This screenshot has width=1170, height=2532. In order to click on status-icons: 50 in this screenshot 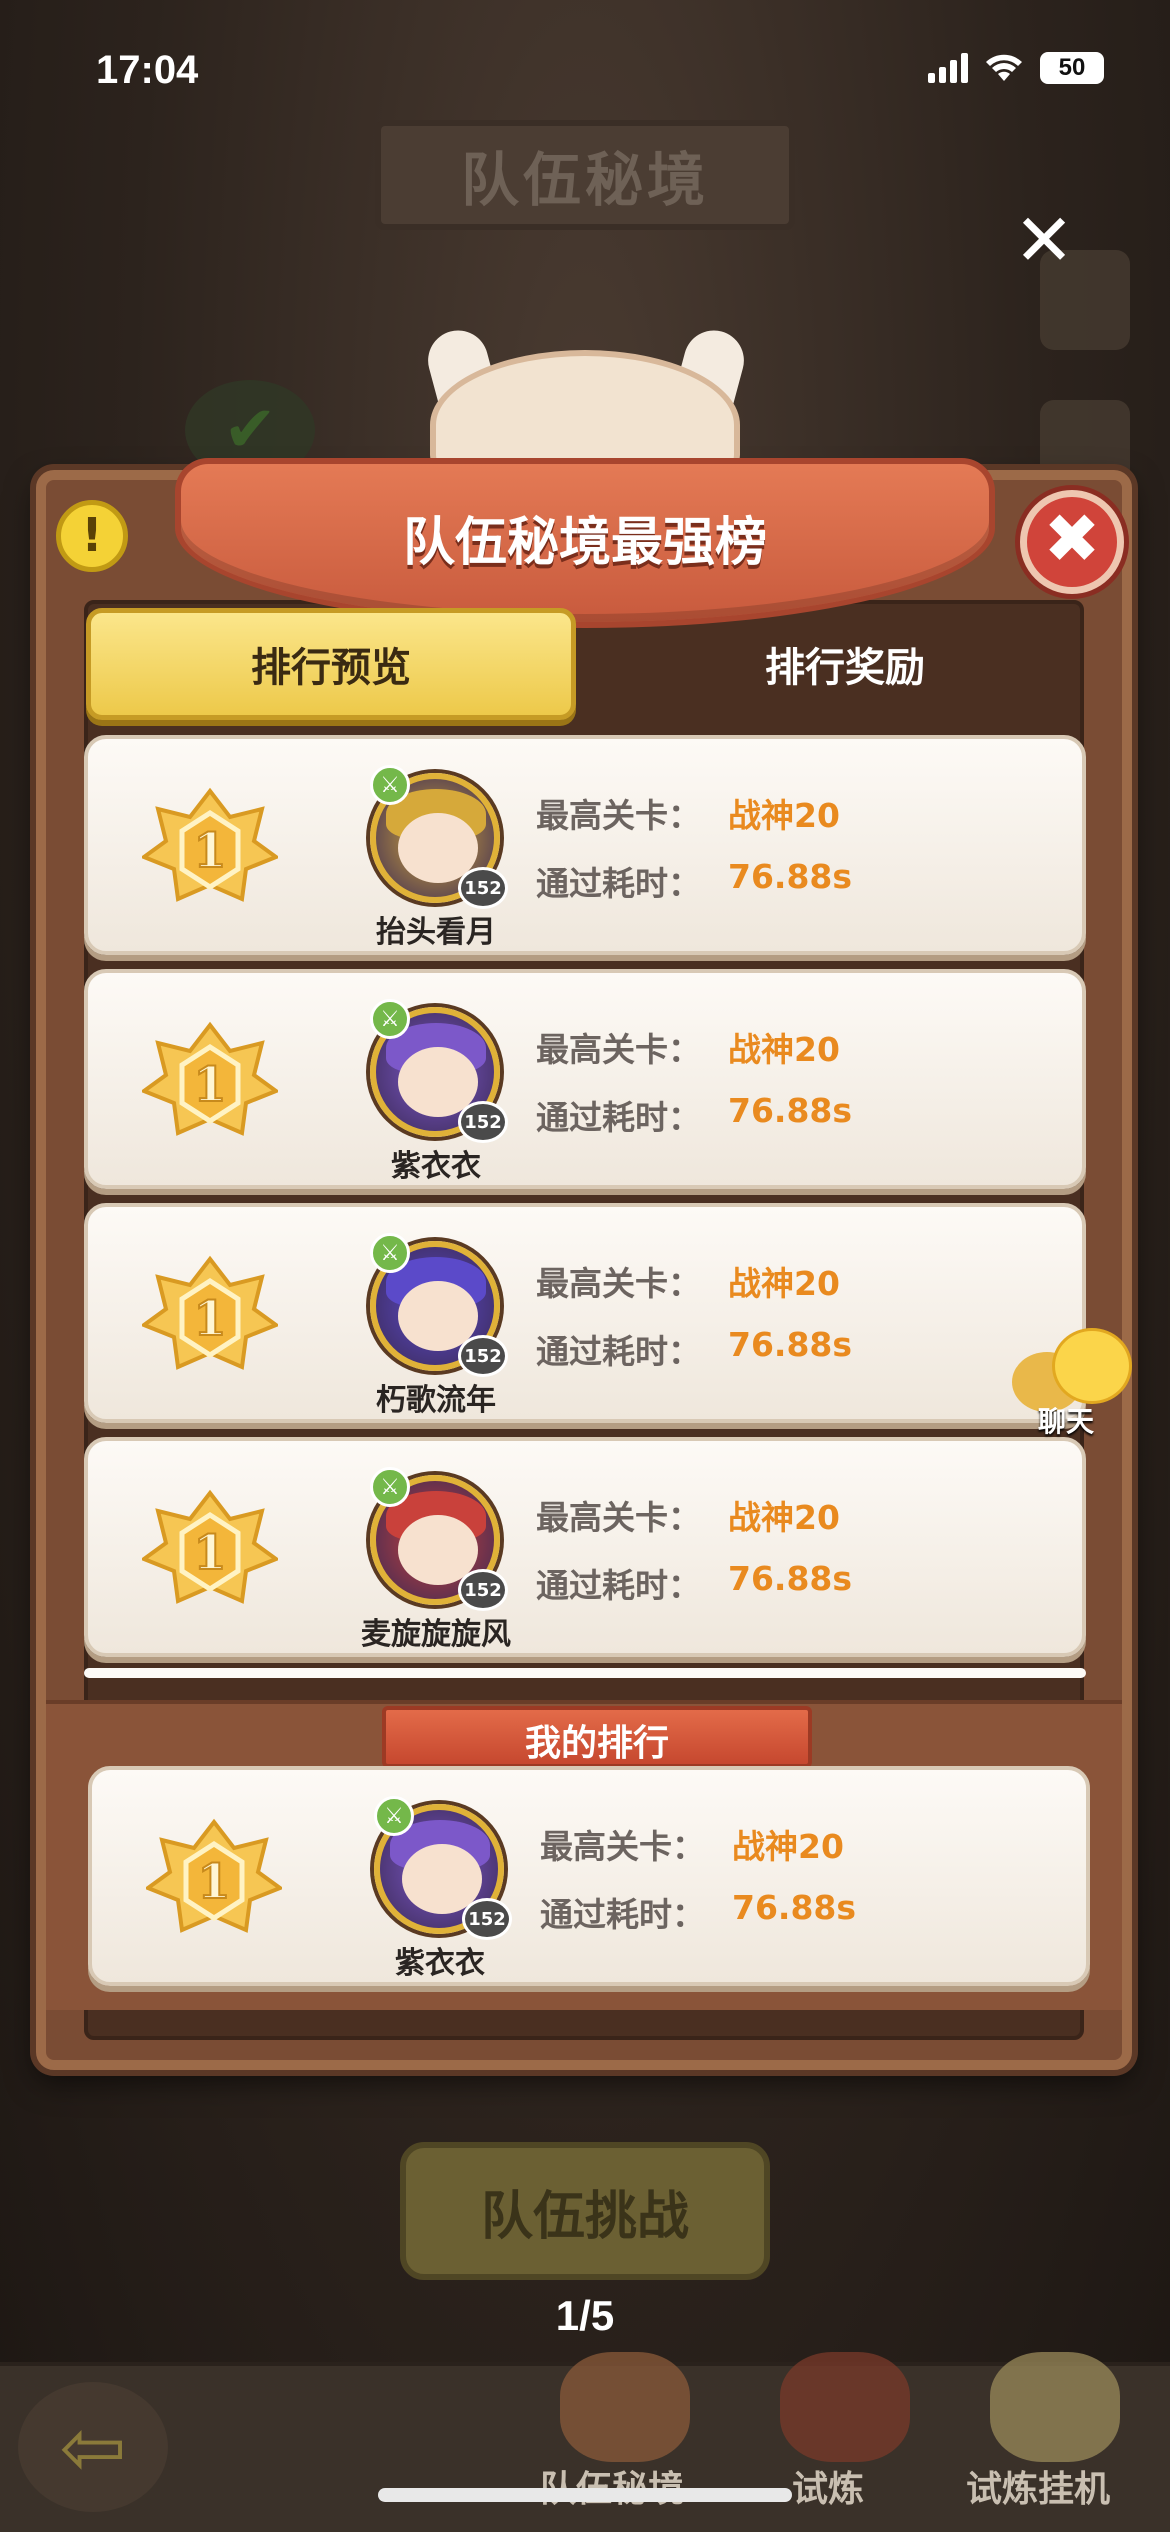, I will do `click(1016, 68)`.